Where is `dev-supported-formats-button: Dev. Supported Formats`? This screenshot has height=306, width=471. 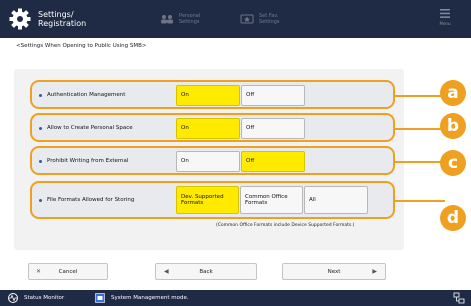
dev-supported-formats-button: Dev. Supported Formats is located at coordinates (207, 200).